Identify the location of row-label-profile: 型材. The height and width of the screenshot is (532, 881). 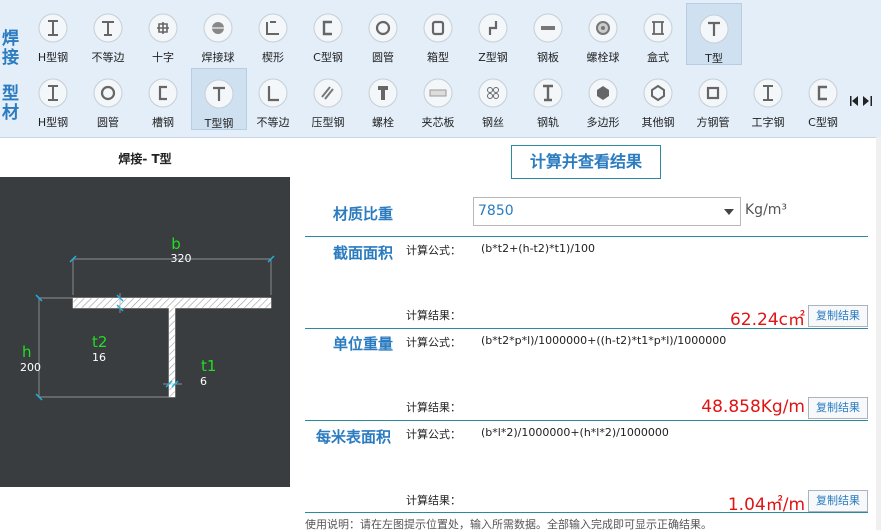
(10, 103).